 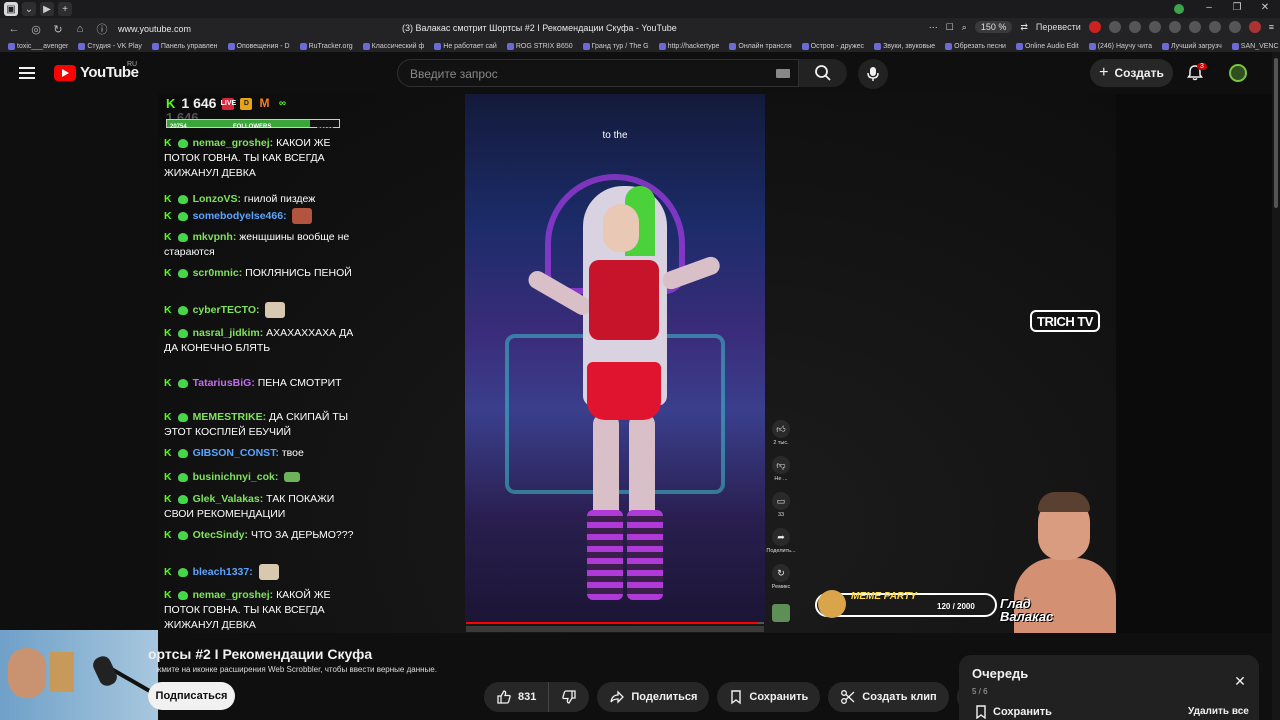 I want to click on create-button: + Создать, so click(x=1131, y=73).